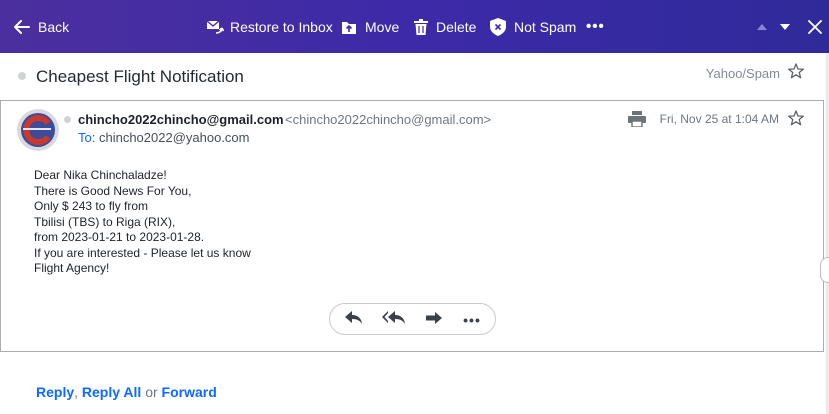 This screenshot has height=414, width=829. I want to click on subject-row: Cheapest Flight Notification Yahoo/Spam, so click(414, 76).